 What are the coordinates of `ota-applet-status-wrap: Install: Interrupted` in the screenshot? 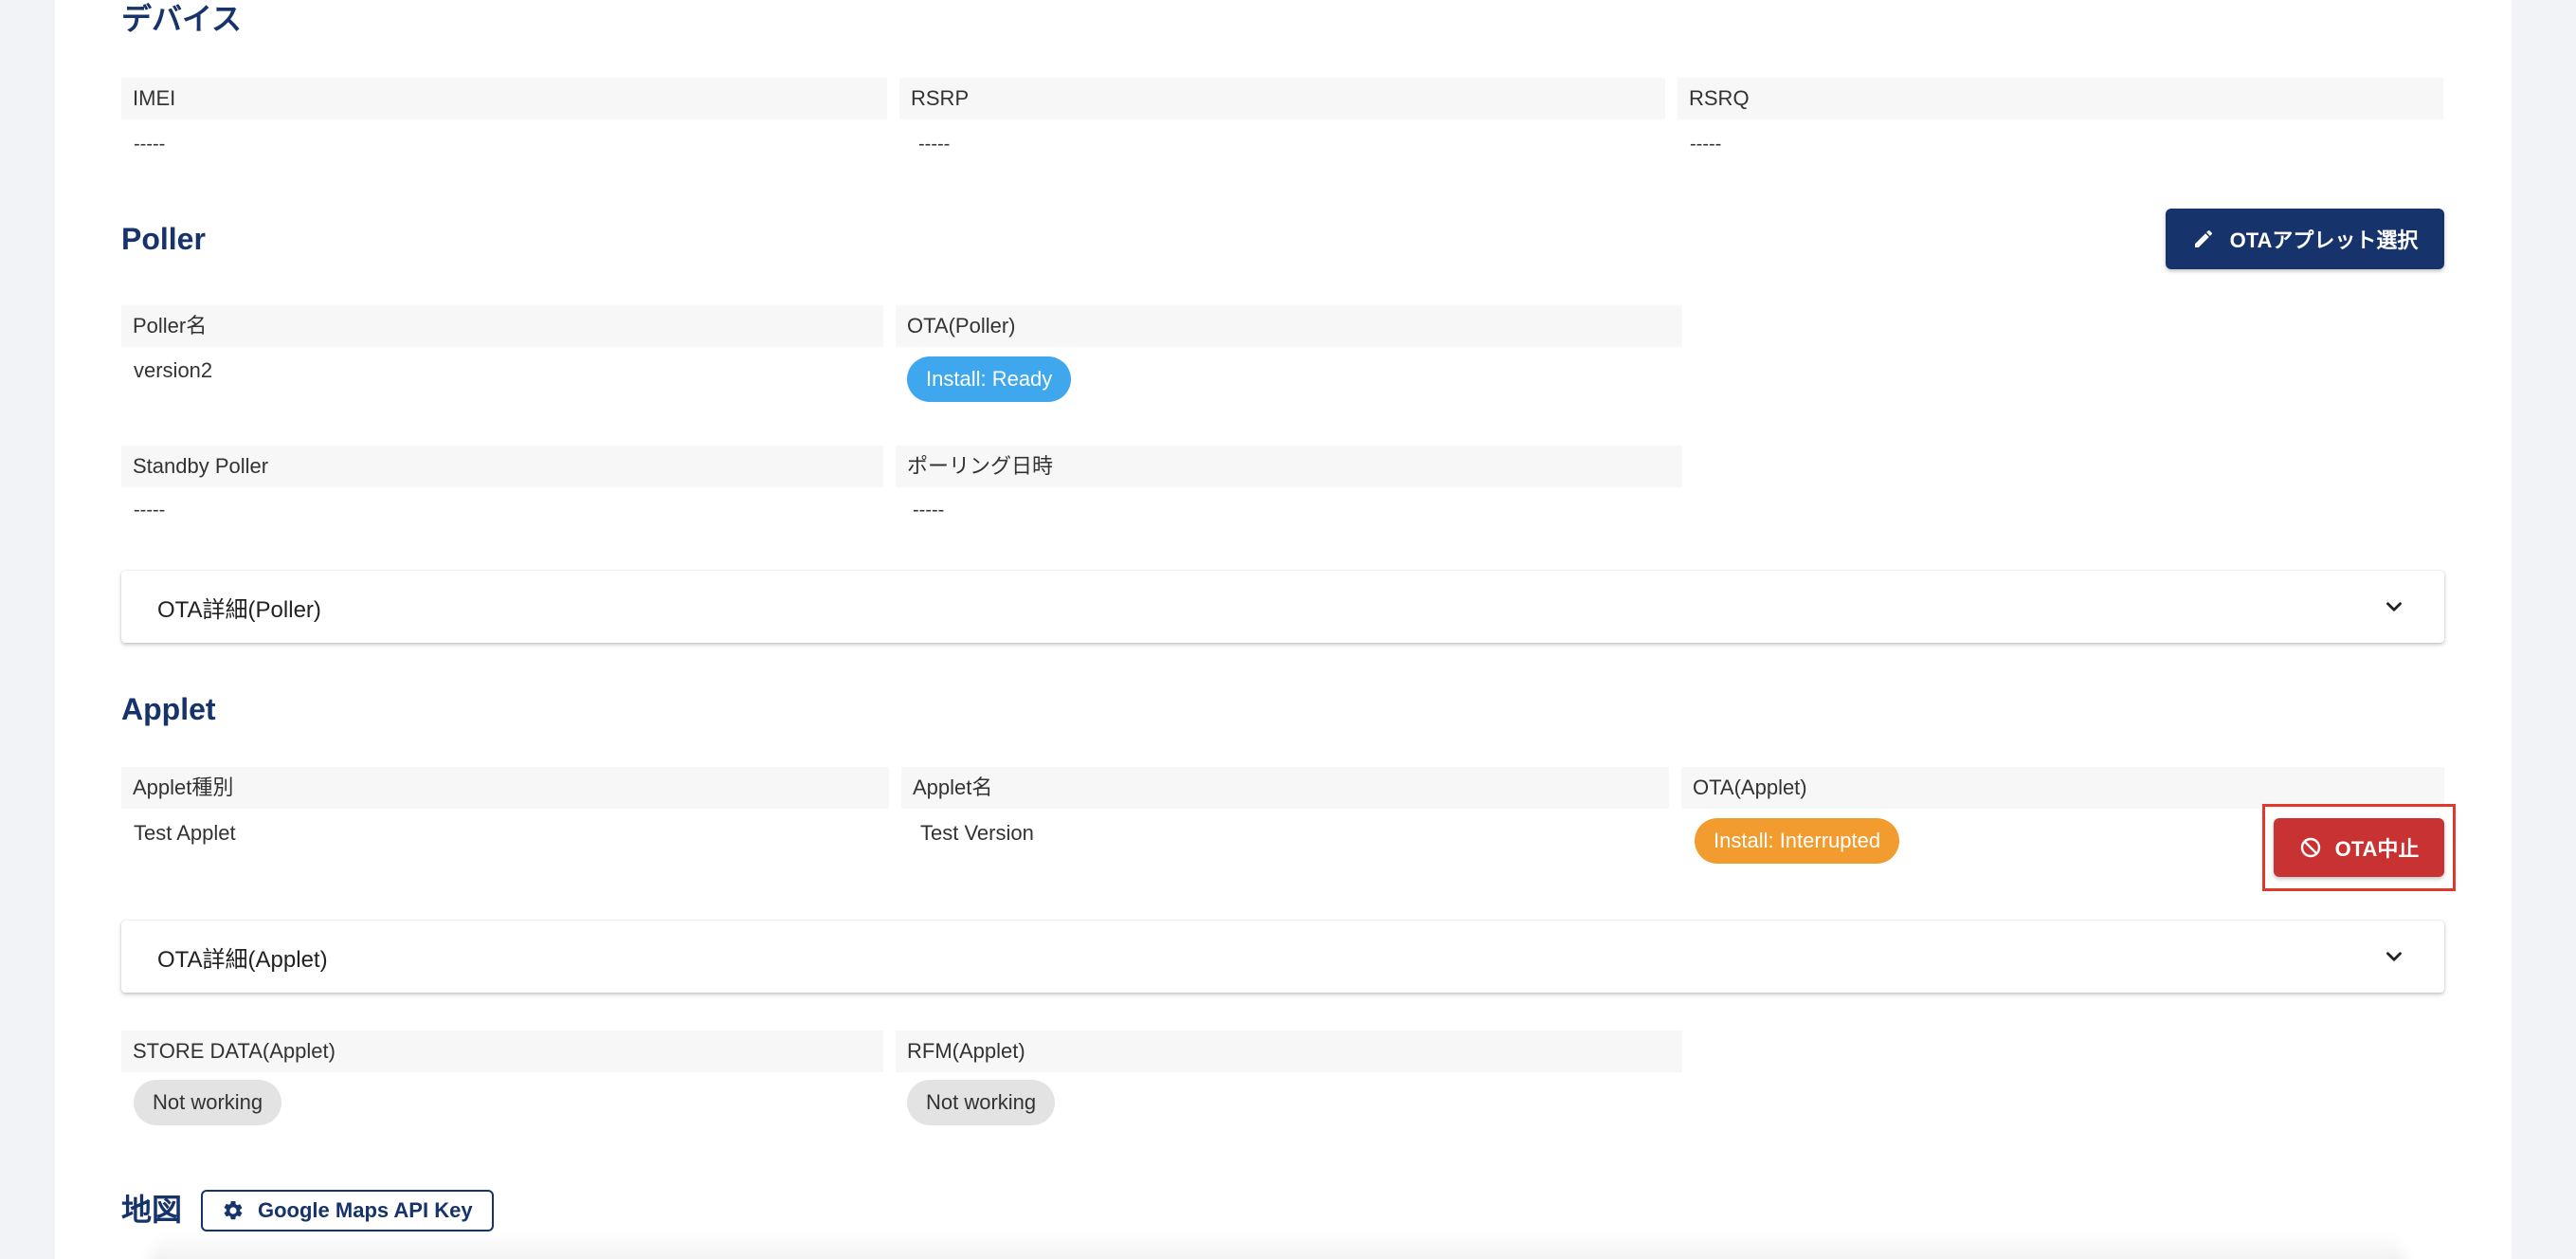 It's located at (1797, 841).